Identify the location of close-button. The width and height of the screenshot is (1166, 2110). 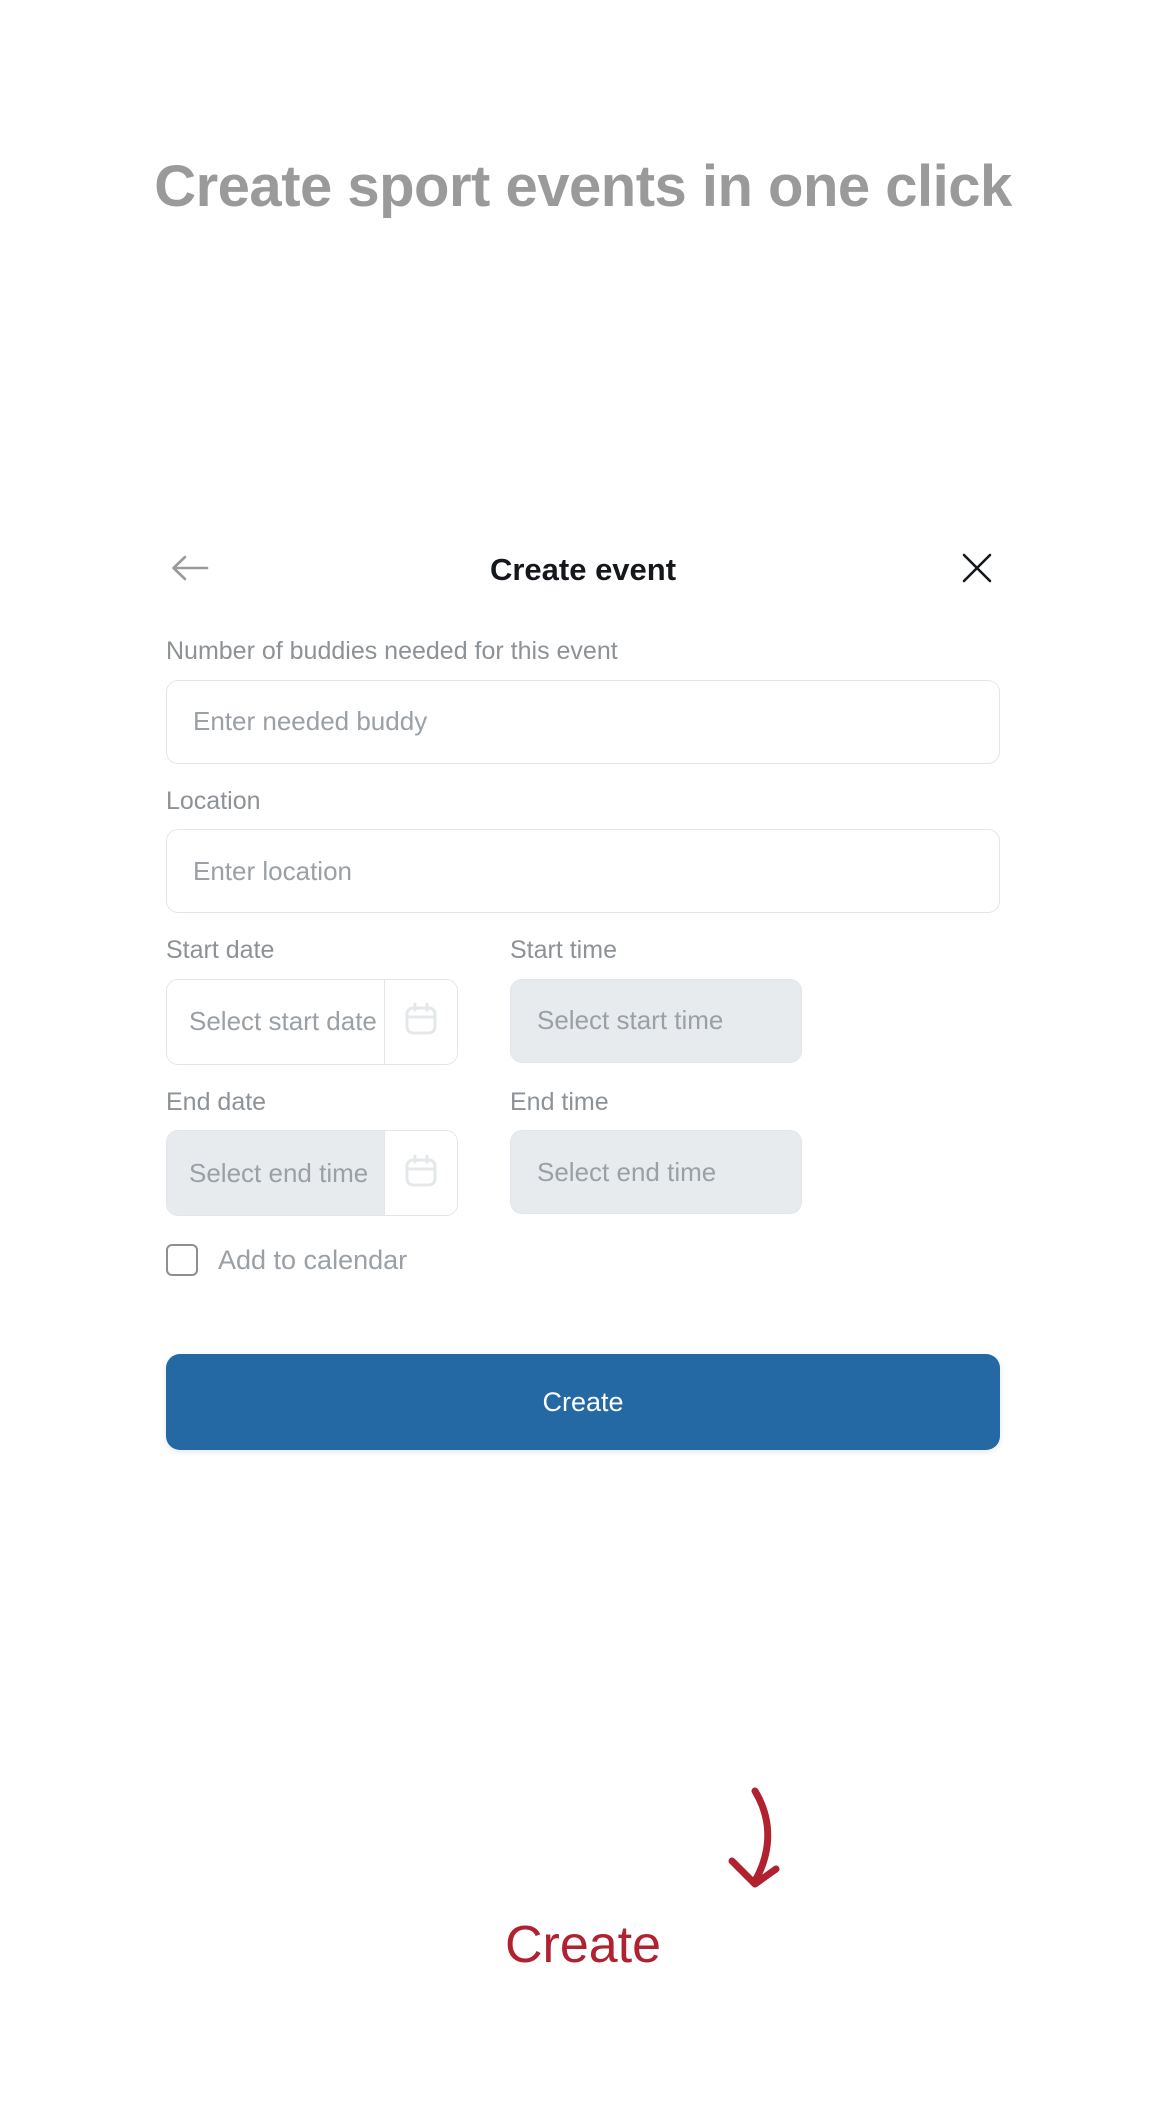
(977, 570).